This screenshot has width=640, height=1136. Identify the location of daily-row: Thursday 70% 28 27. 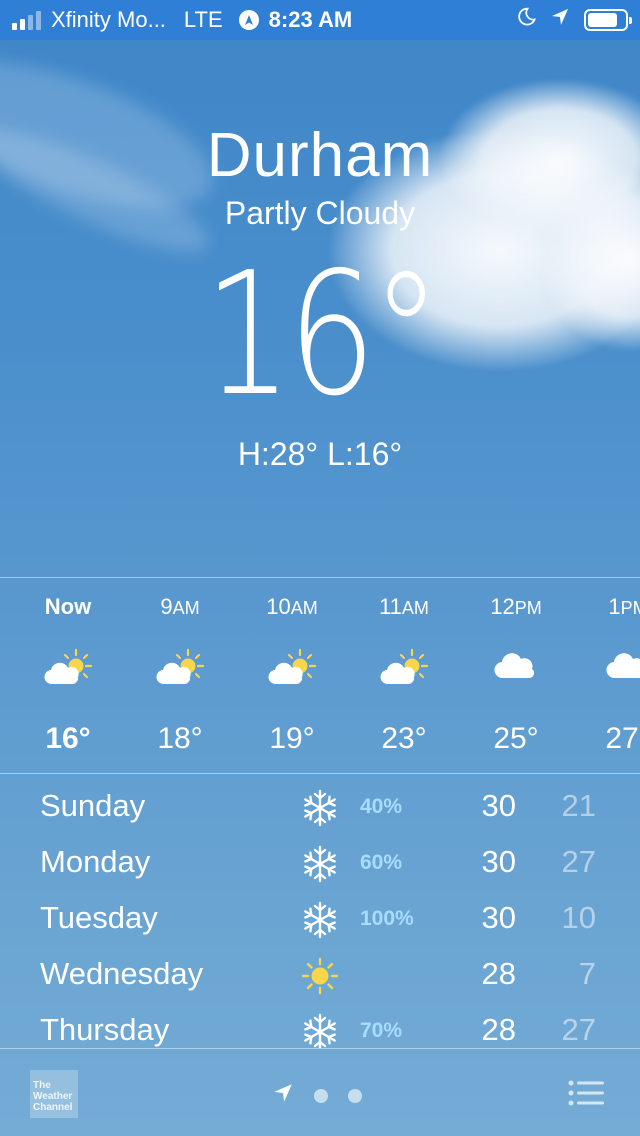
(320, 1025).